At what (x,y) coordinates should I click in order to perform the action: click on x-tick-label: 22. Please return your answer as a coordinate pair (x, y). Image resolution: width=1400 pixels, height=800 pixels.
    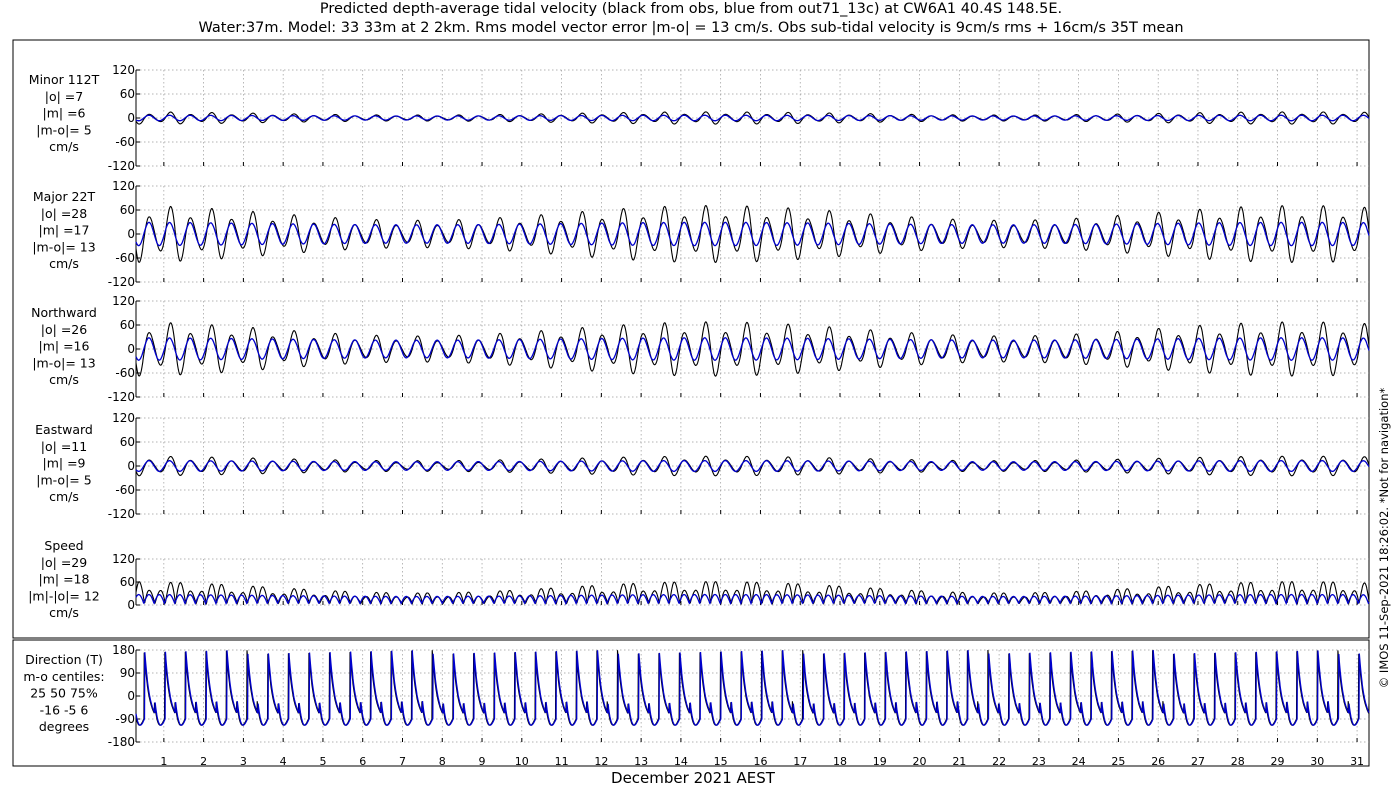
    Looking at the image, I should click on (999, 761).